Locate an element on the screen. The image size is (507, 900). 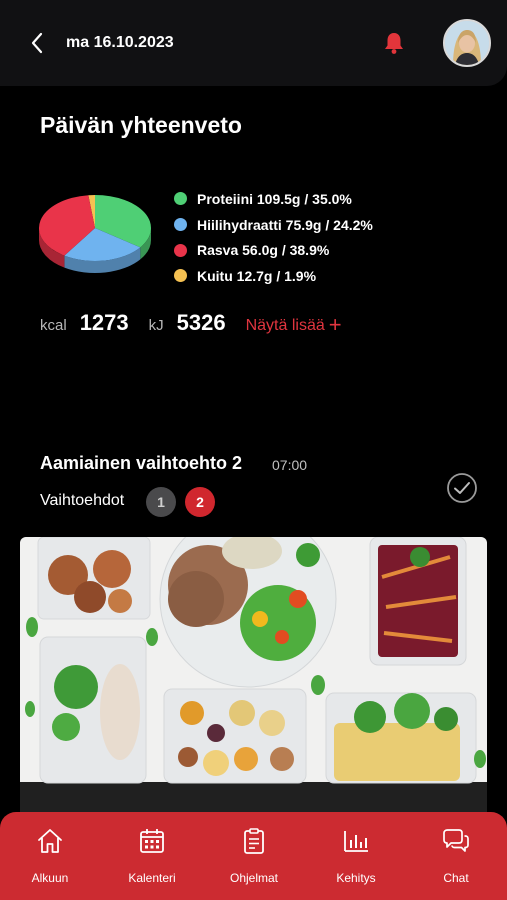
profile-photo is located at coordinates (467, 43).